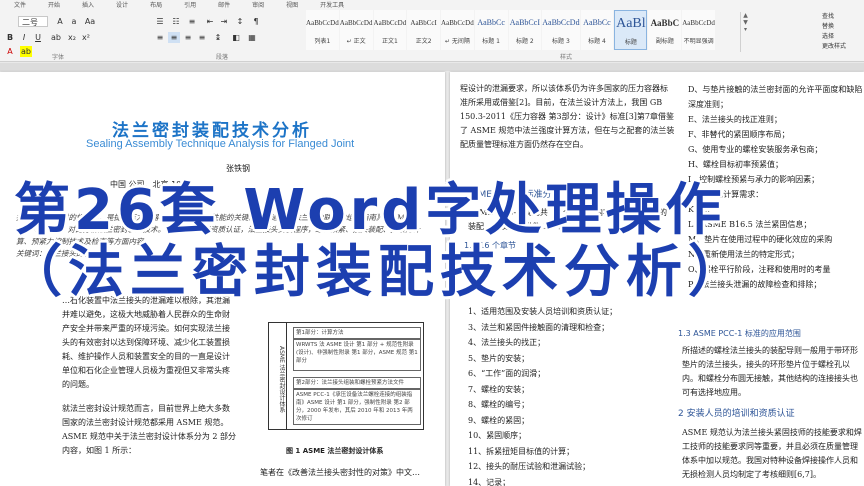  Describe the element at coordinates (192, 21) in the screenshot. I see `multilevel-list-icon: ≡` at that location.